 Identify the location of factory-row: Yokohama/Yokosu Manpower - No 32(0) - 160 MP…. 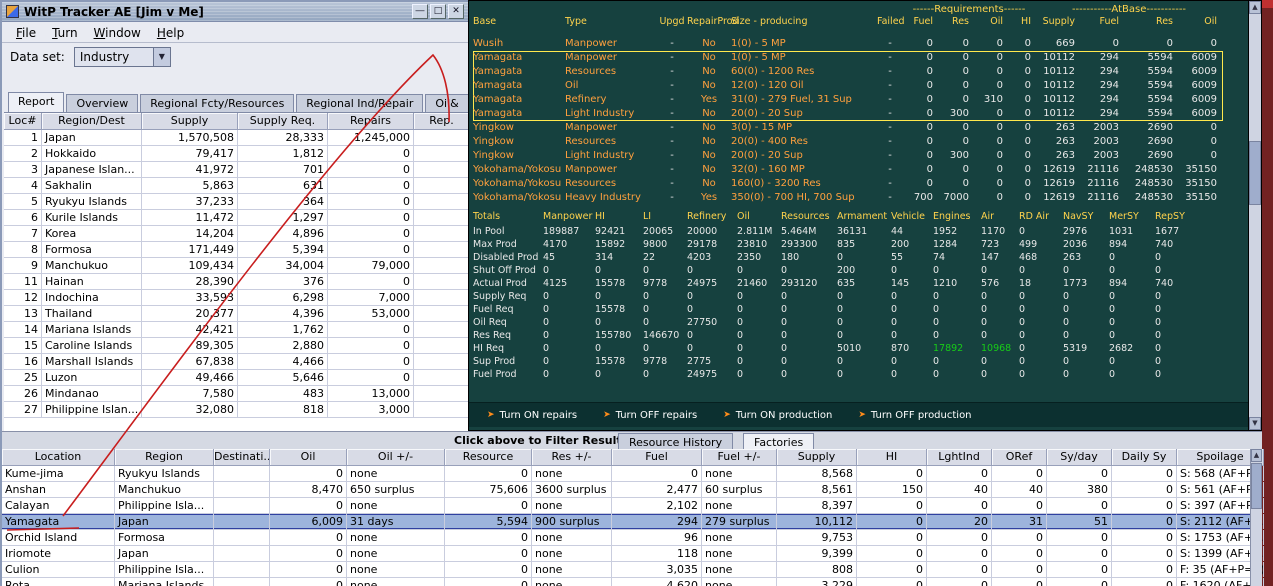
(848, 170).